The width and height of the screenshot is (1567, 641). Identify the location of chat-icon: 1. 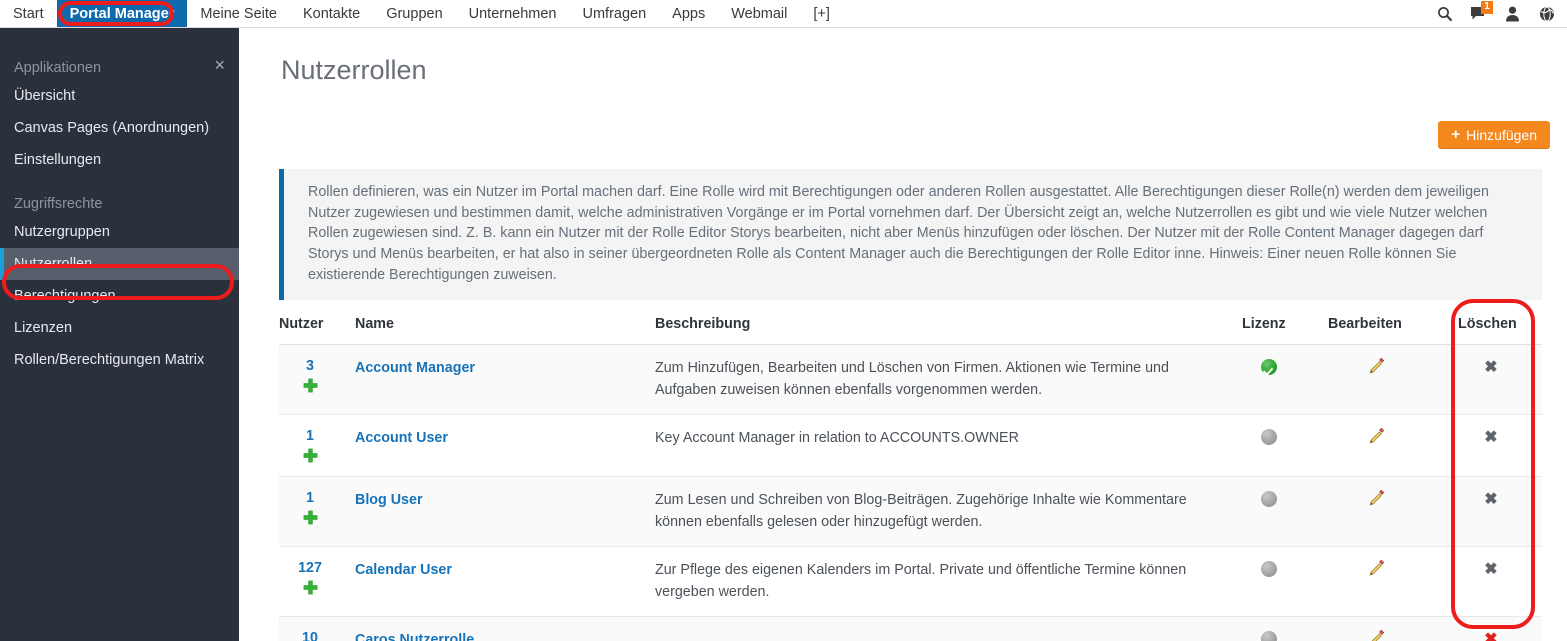
(1481, 11).